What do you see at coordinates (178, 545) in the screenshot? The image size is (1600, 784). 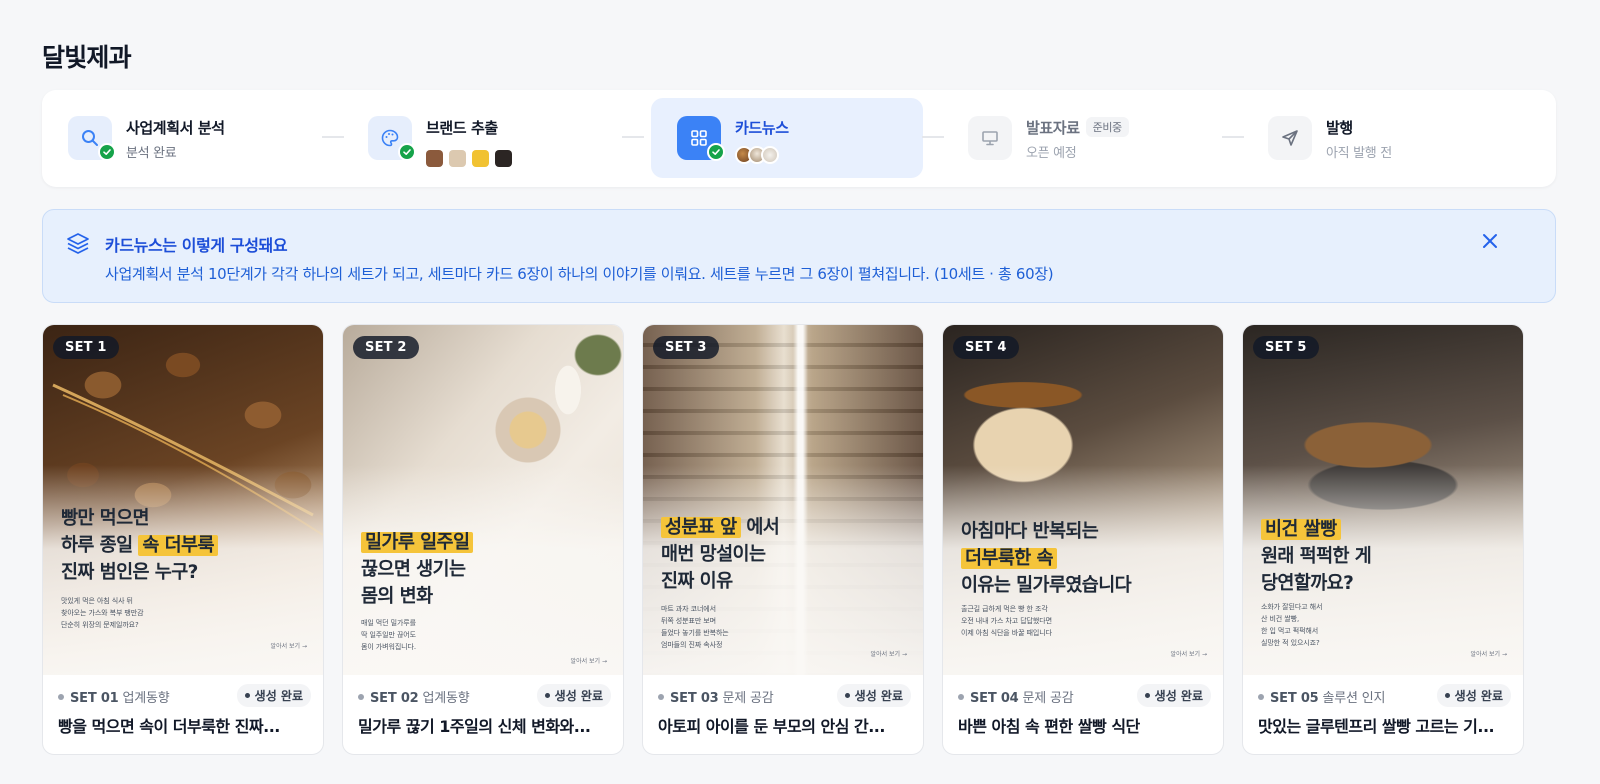 I see `headline-highlight: 속 더부룩` at bounding box center [178, 545].